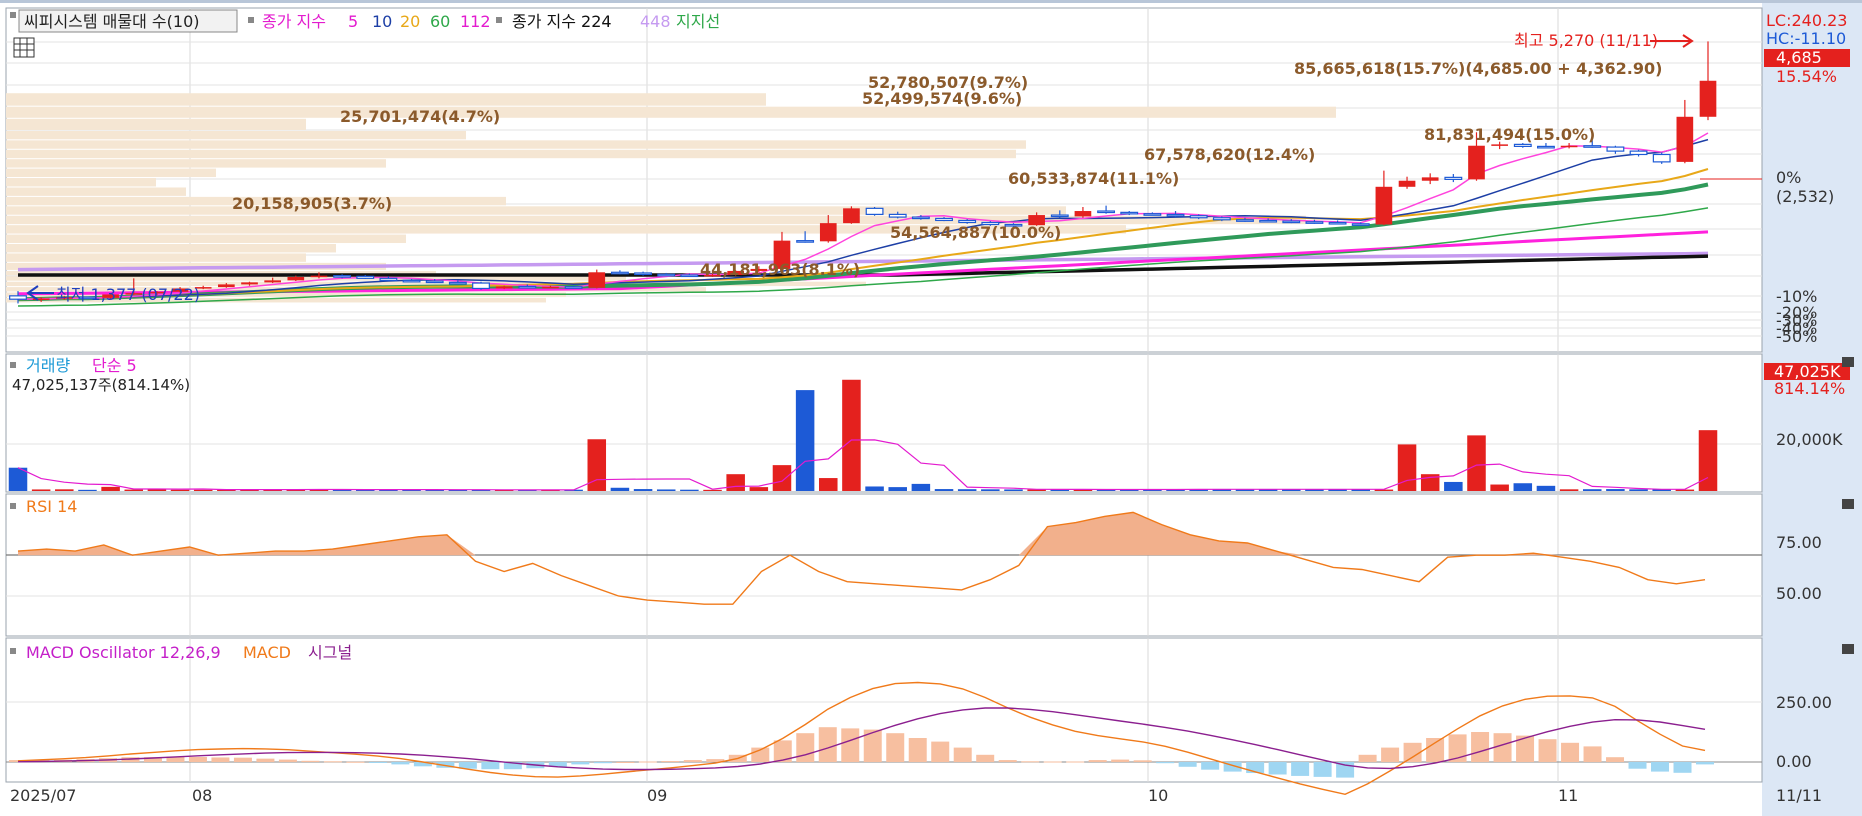  I want to click on rsi-title: RSI 14, so click(51, 506).